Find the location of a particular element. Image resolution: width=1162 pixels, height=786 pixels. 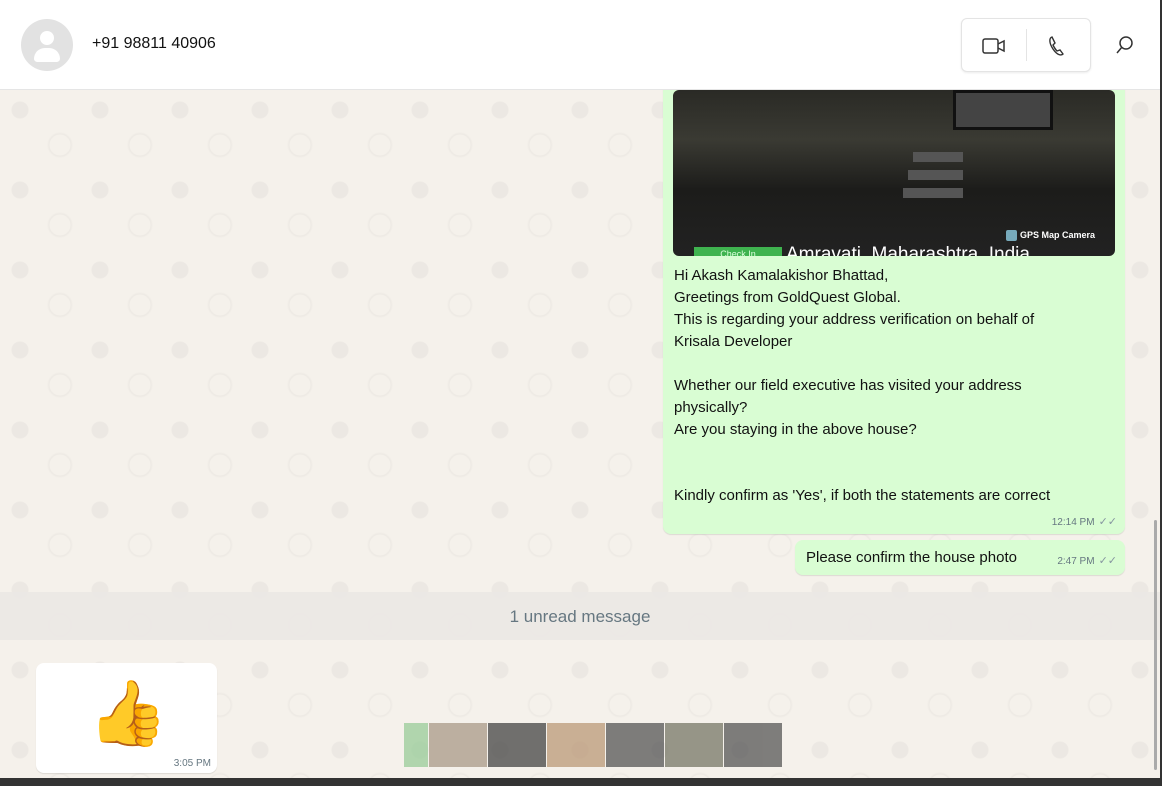

gps-watermark: GPS Map Camera is located at coordinates (1050, 236).